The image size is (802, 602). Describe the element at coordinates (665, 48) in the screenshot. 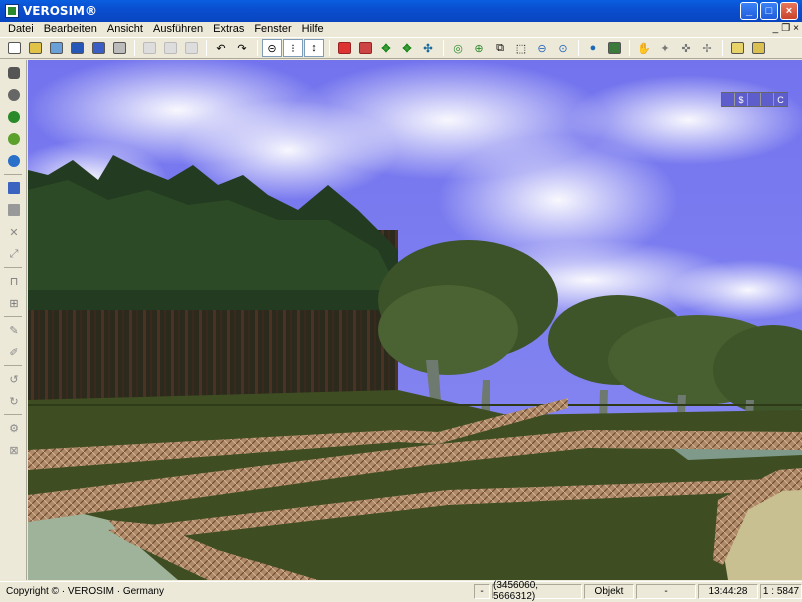

I see `camera-icon: ✦` at that location.